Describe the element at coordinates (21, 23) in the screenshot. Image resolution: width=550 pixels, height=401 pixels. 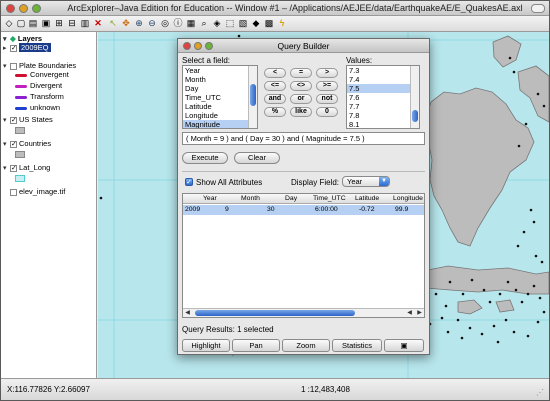
I see `open-icon: ▢` at that location.